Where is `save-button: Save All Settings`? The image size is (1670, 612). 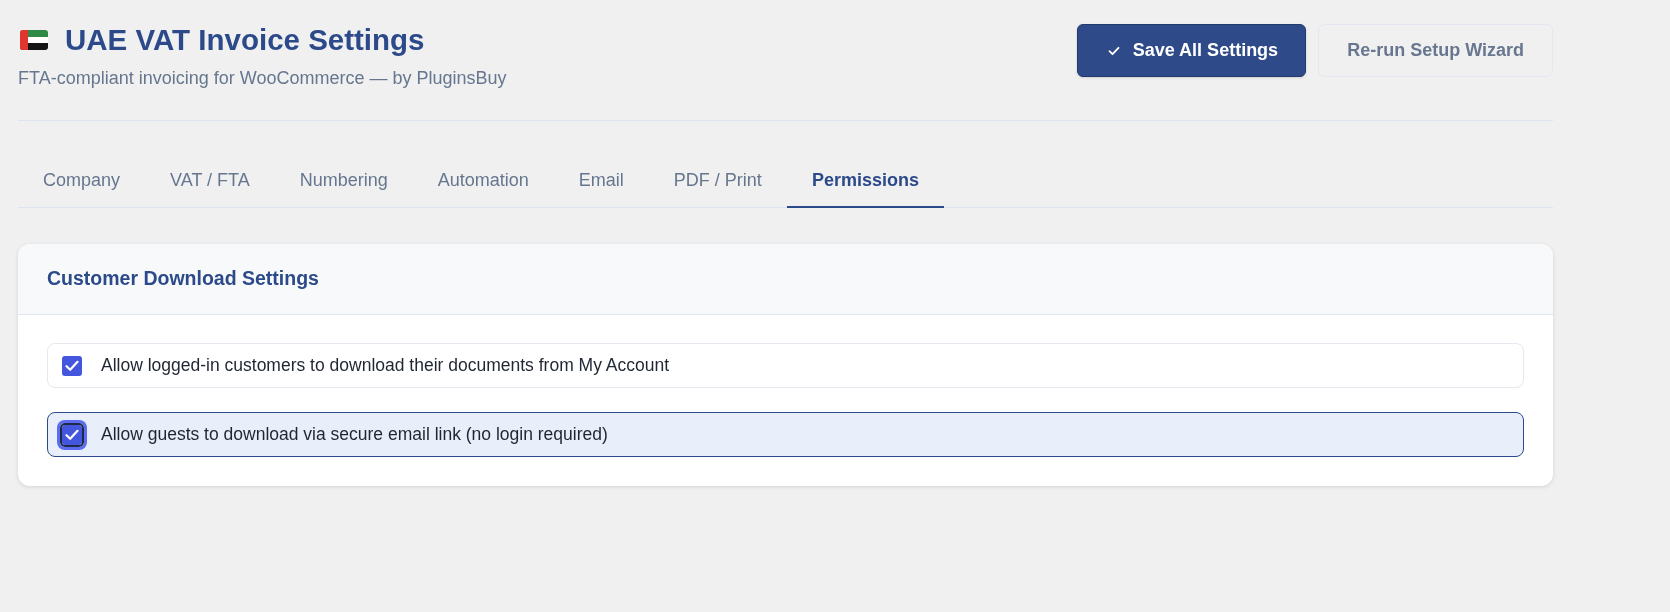
save-button: Save All Settings is located at coordinates (1191, 50).